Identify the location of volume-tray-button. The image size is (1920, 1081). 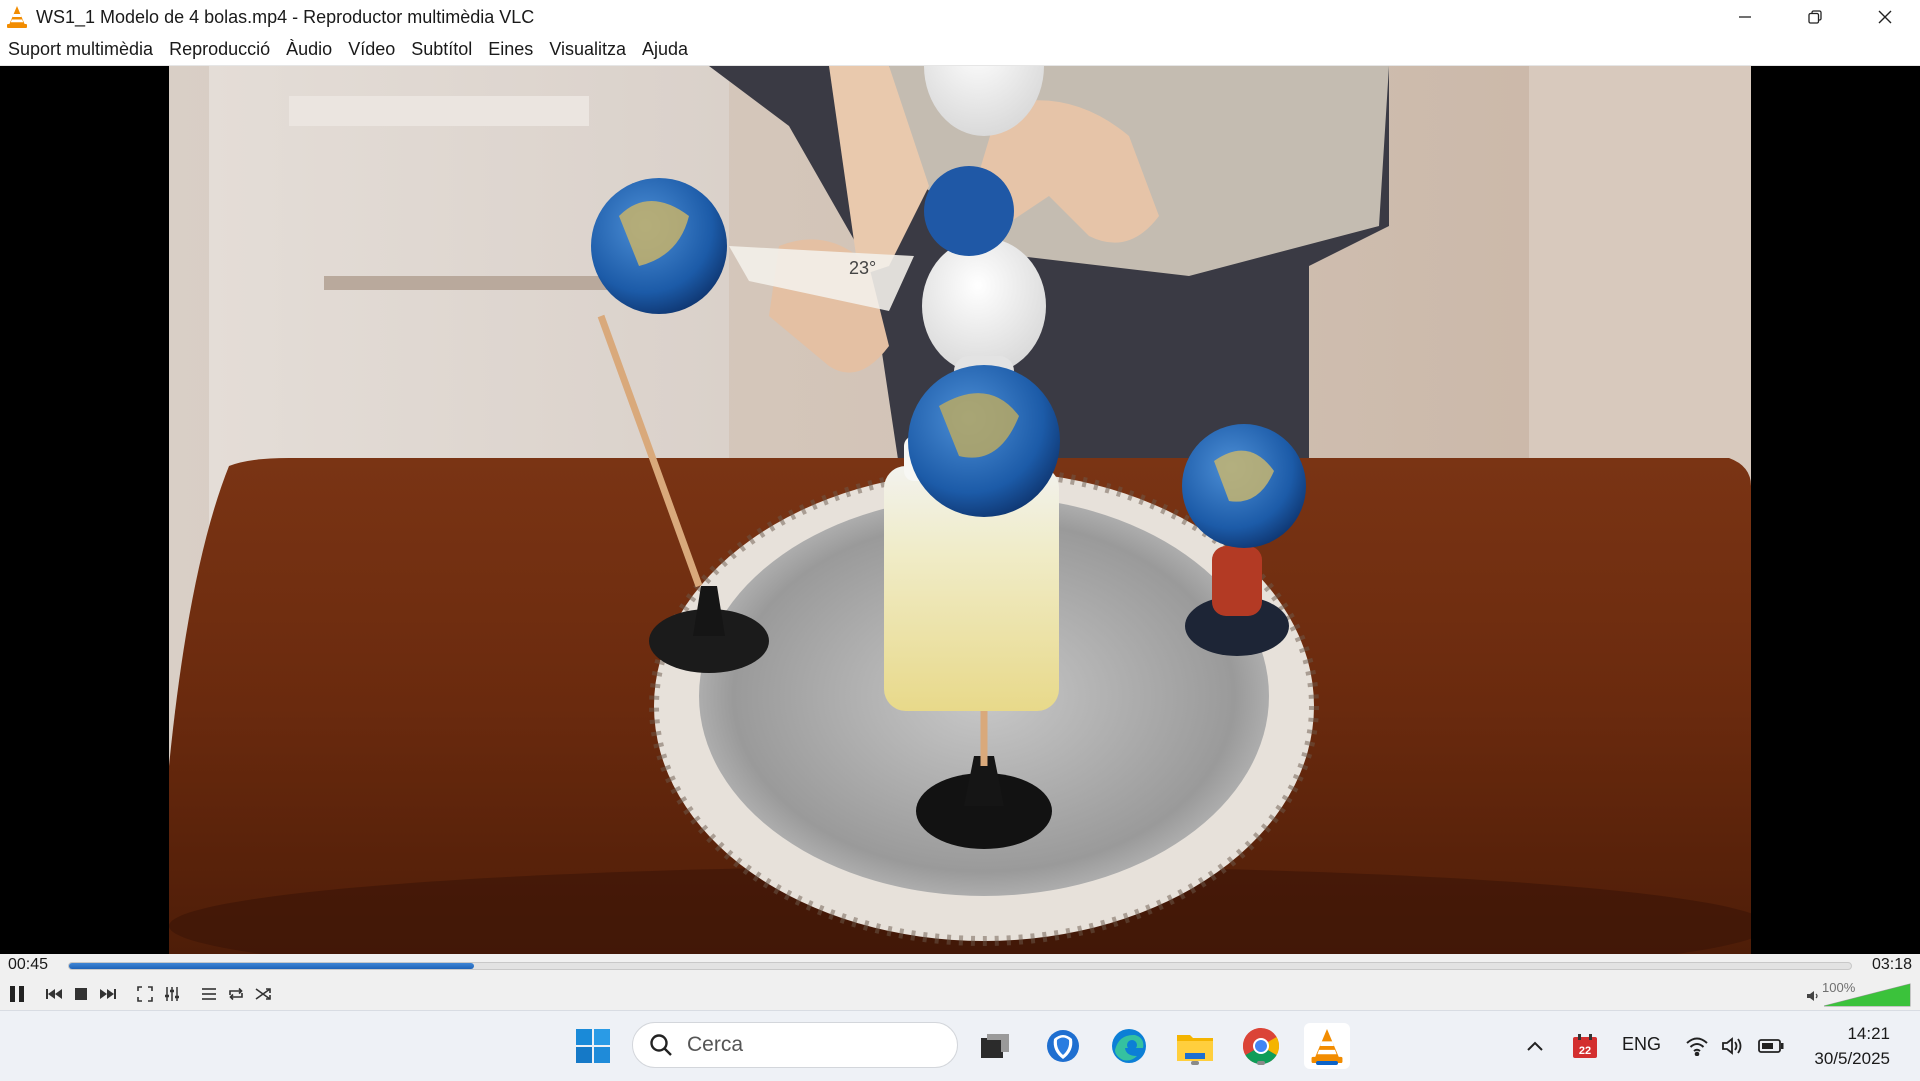
(1733, 1046).